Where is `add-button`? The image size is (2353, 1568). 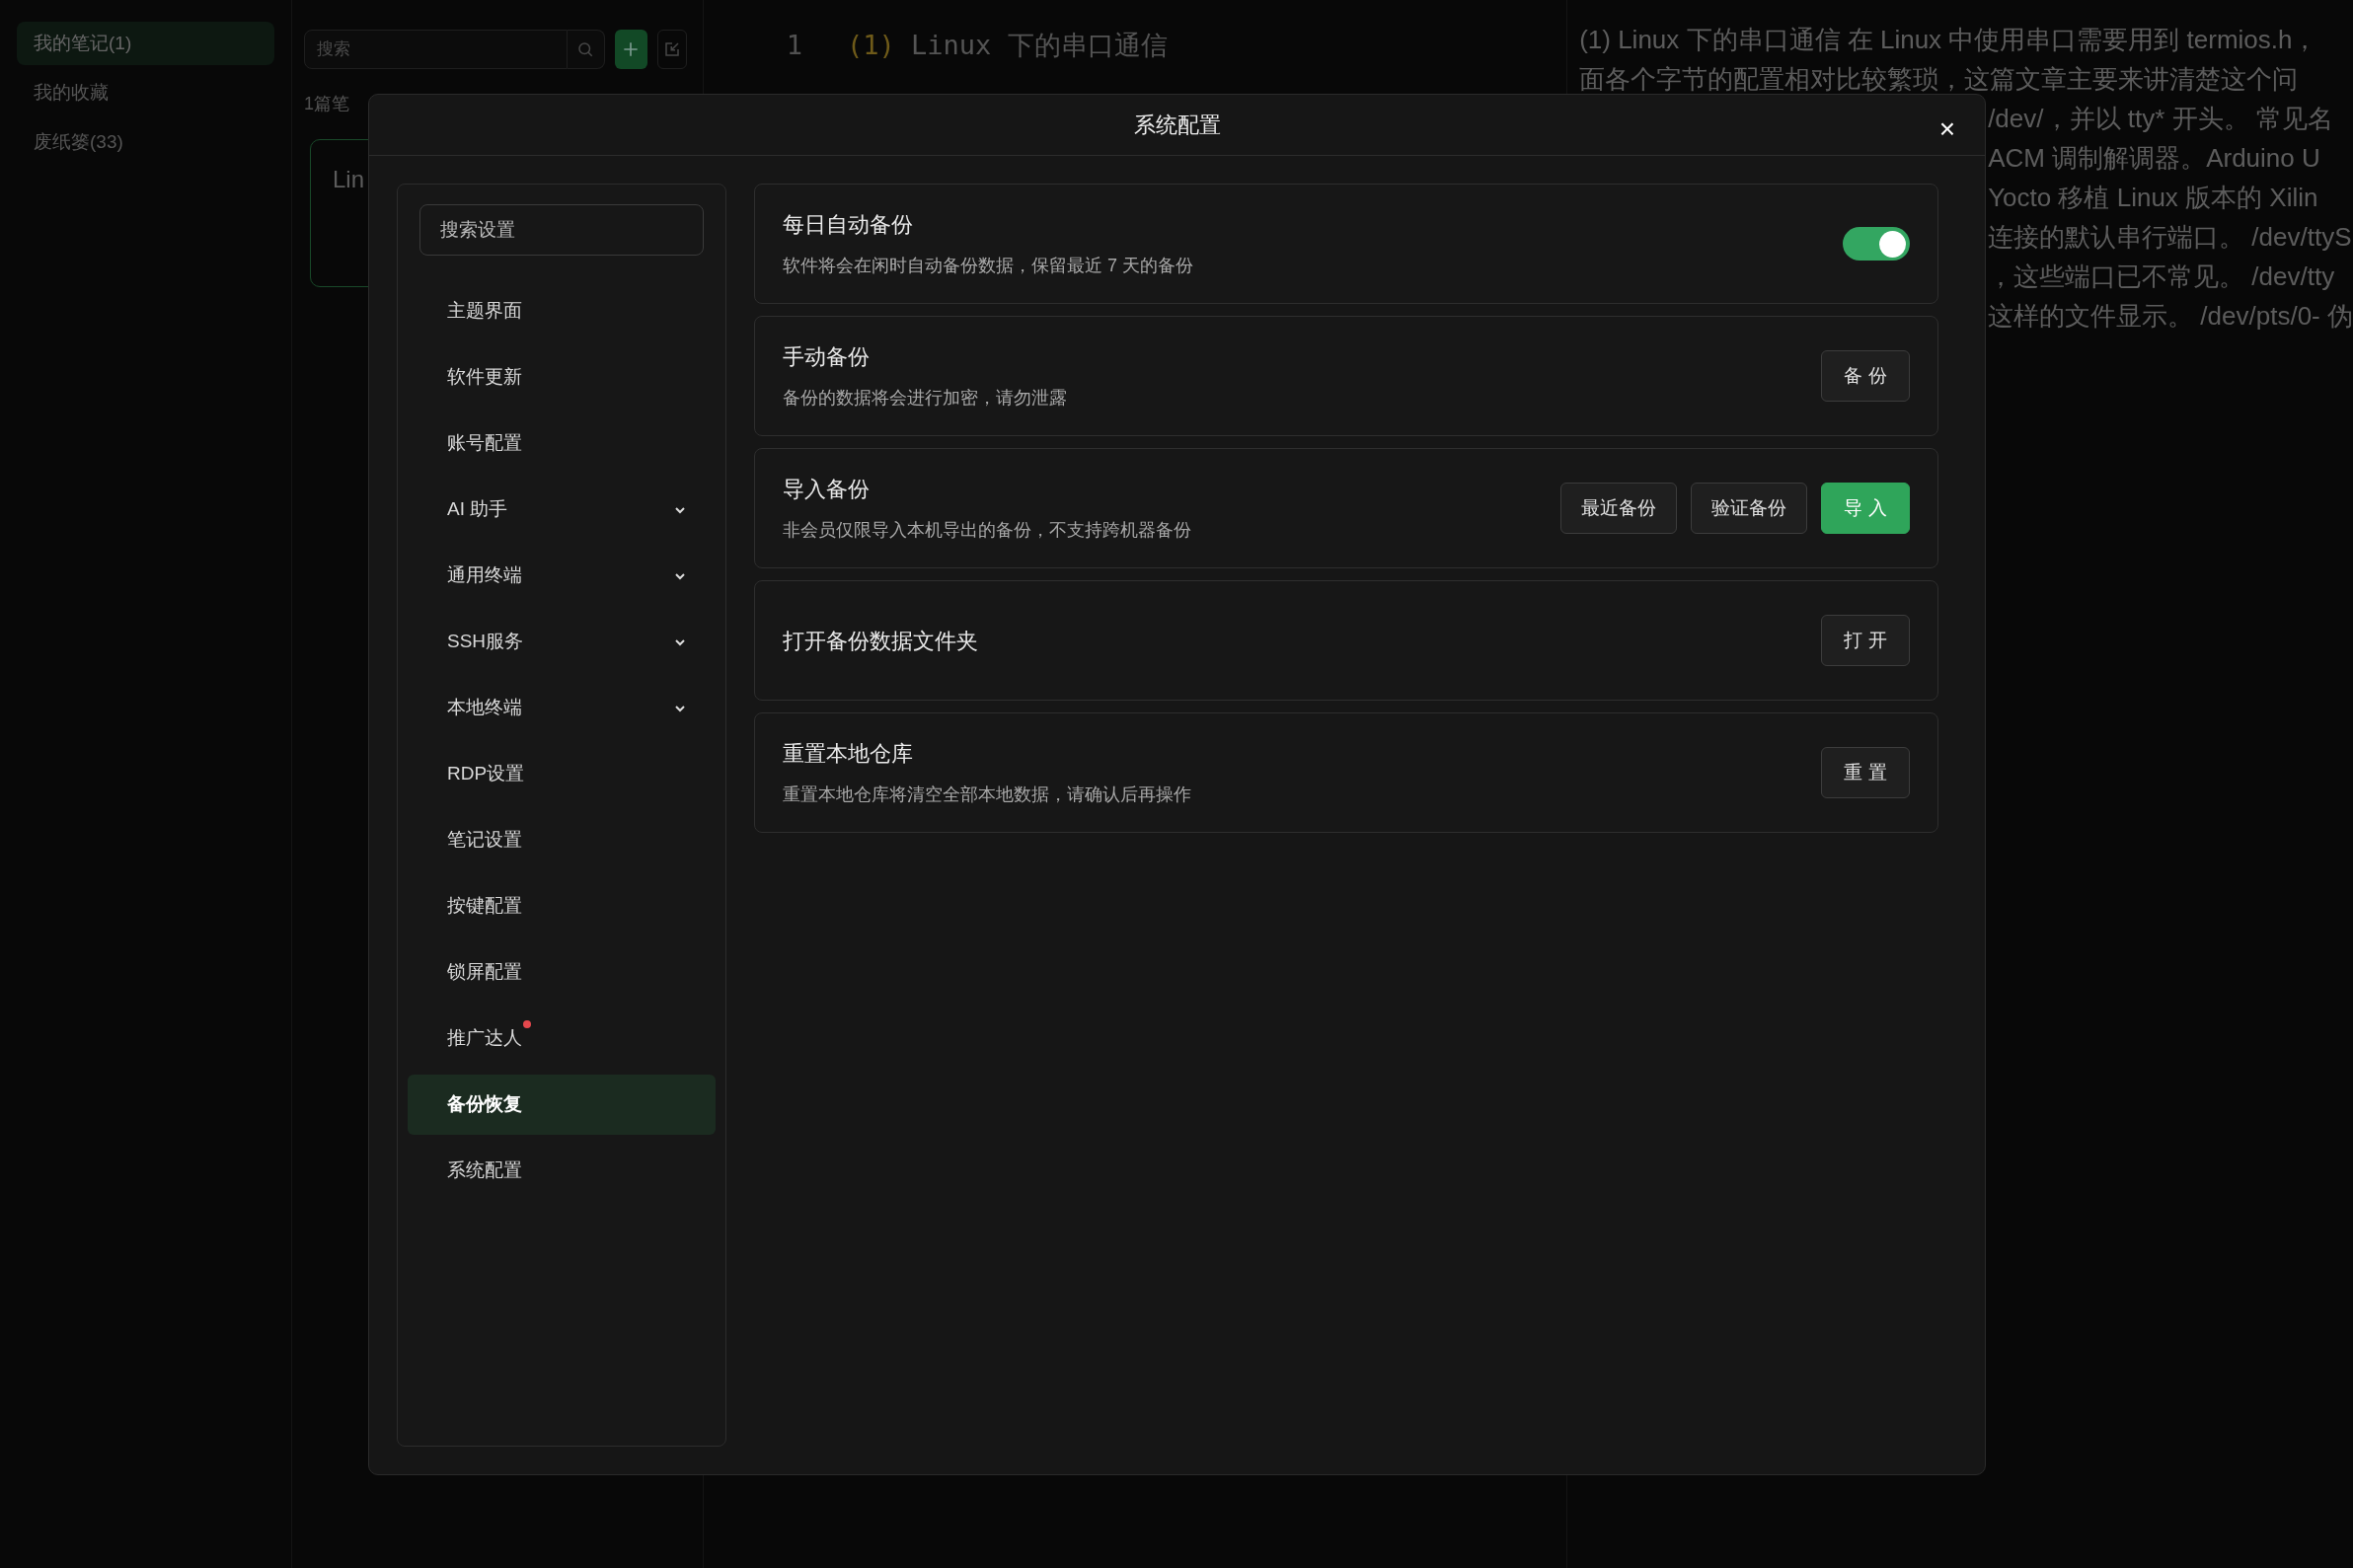
add-button is located at coordinates (630, 49).